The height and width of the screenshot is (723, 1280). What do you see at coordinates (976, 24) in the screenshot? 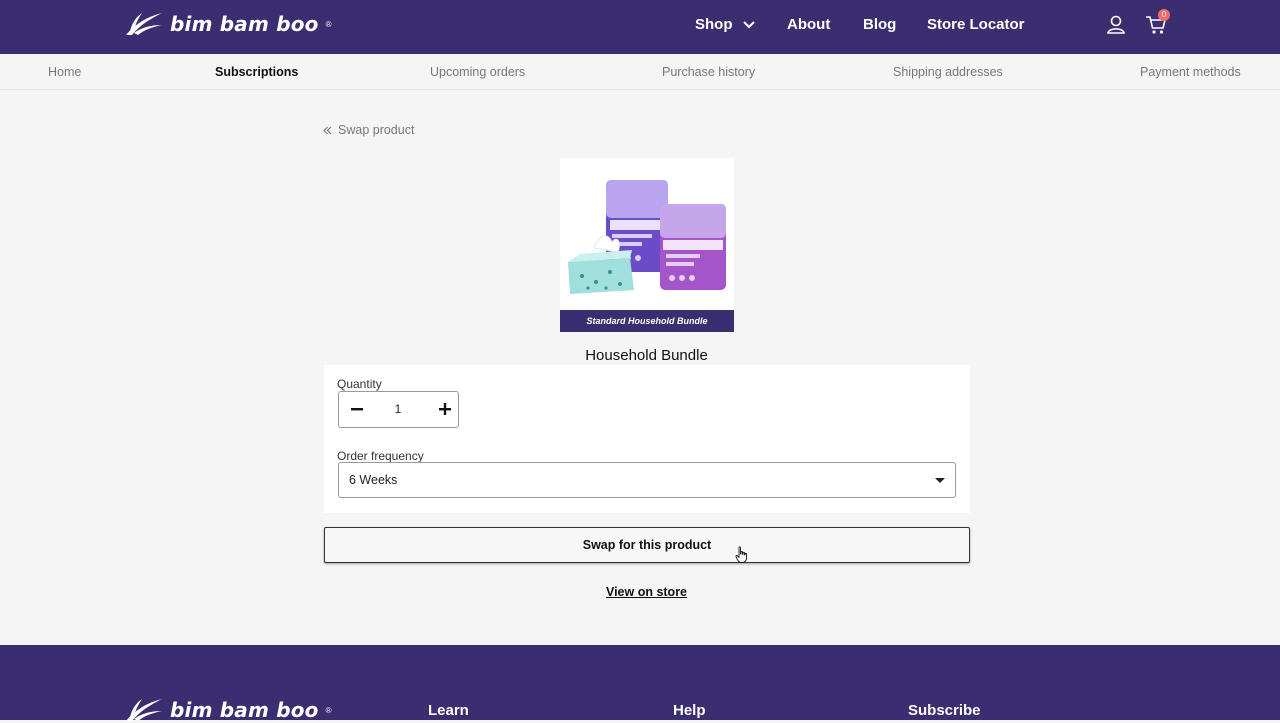
I see `nav-store-locator: Store Locator` at bounding box center [976, 24].